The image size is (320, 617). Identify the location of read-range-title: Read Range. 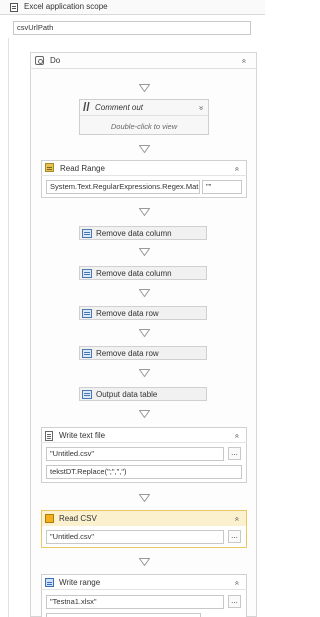
(82, 168).